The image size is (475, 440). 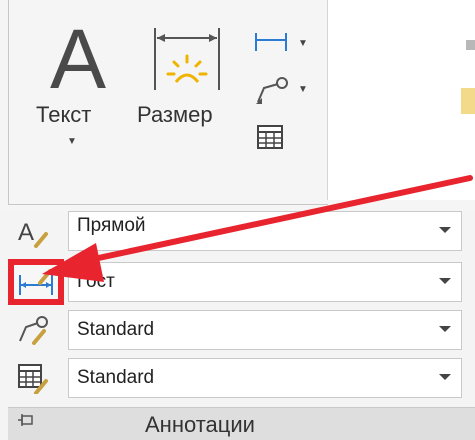 What do you see at coordinates (303, 89) in the screenshot?
I see `leader-caret-icon: ▼` at bounding box center [303, 89].